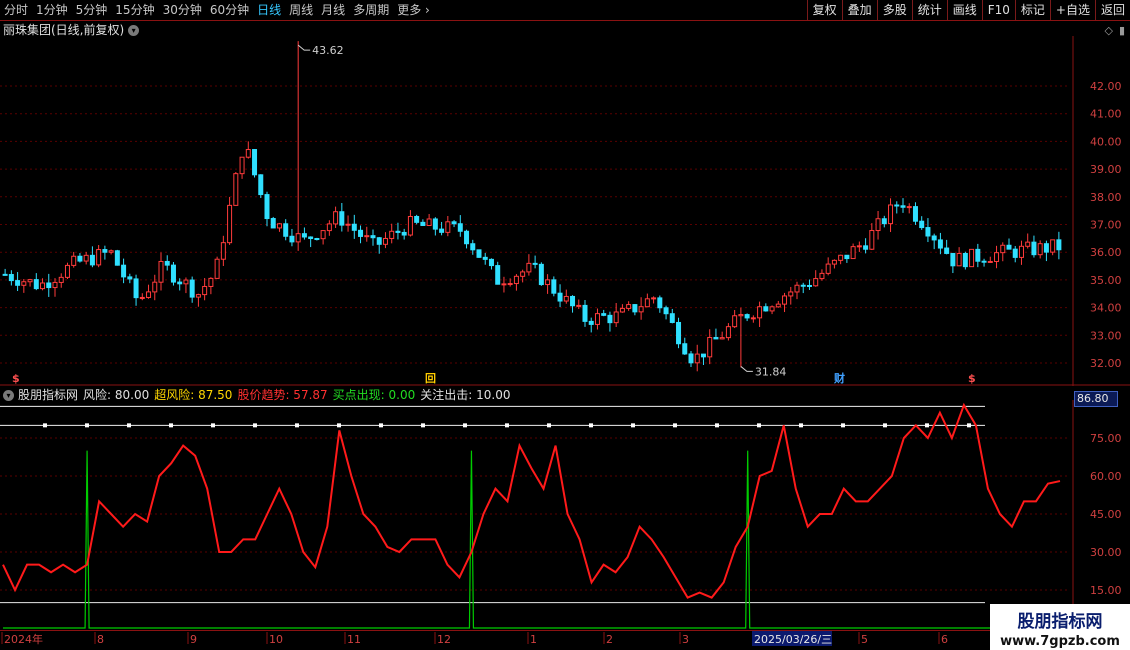  What do you see at coordinates (685, 639) in the screenshot?
I see `date-label: 3` at bounding box center [685, 639].